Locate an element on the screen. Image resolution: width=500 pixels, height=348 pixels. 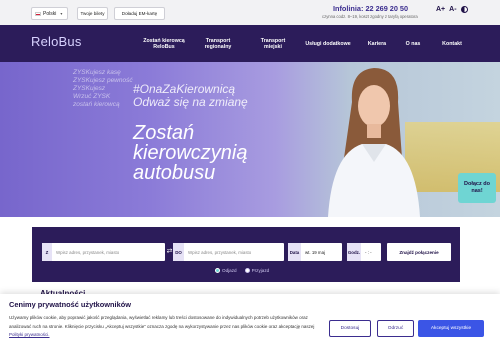
language-select: Polski ▾ is located at coordinates (49, 13).